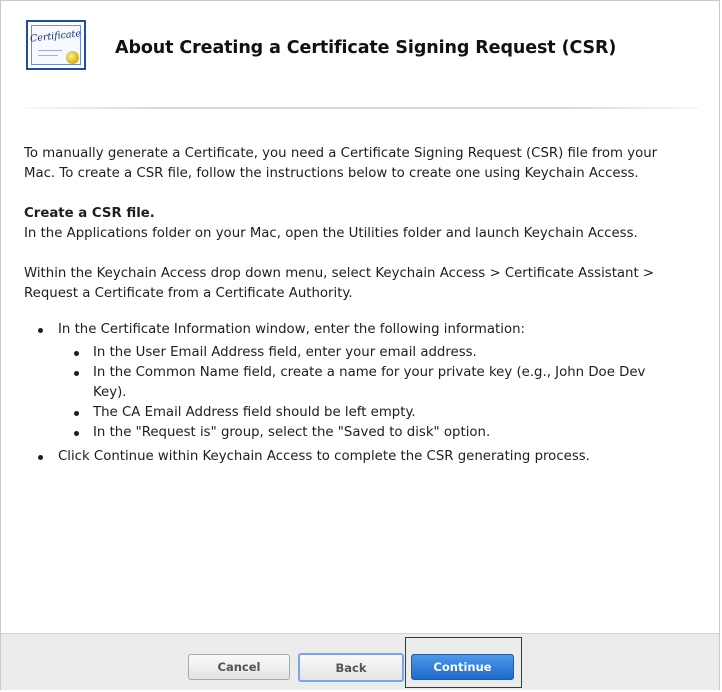 The height and width of the screenshot is (692, 722). I want to click on section-heading: Create a CSR file., so click(89, 213).